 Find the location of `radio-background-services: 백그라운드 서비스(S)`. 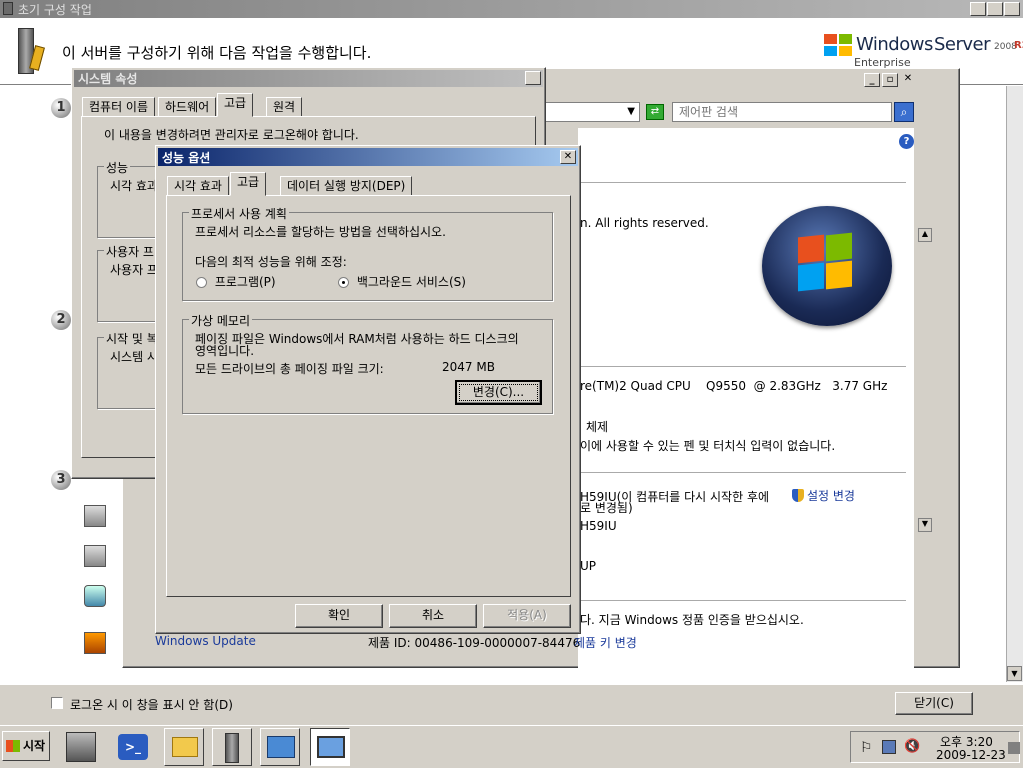

radio-background-services: 백그라운드 서비스(S) is located at coordinates (402, 281).